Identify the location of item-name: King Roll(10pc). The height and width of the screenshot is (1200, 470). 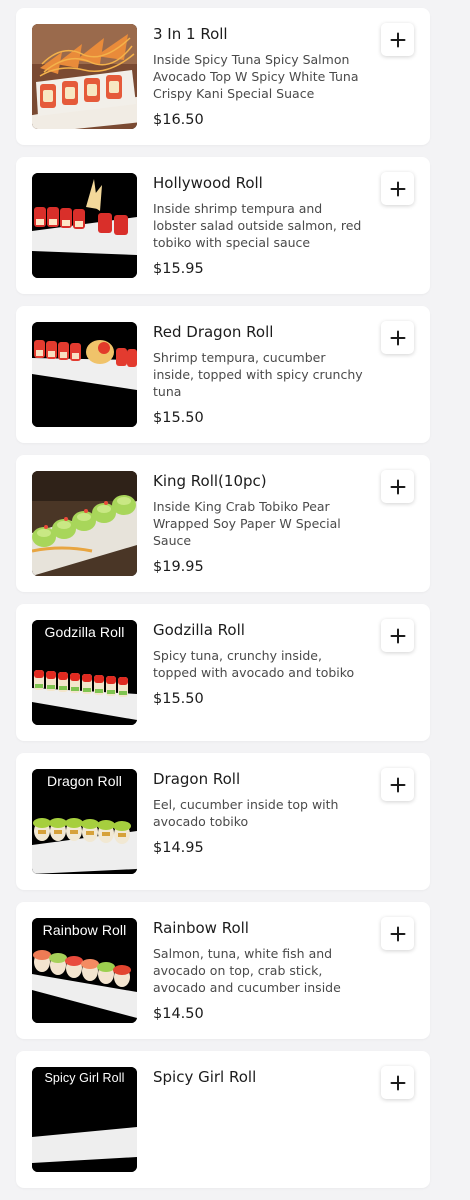
(210, 481).